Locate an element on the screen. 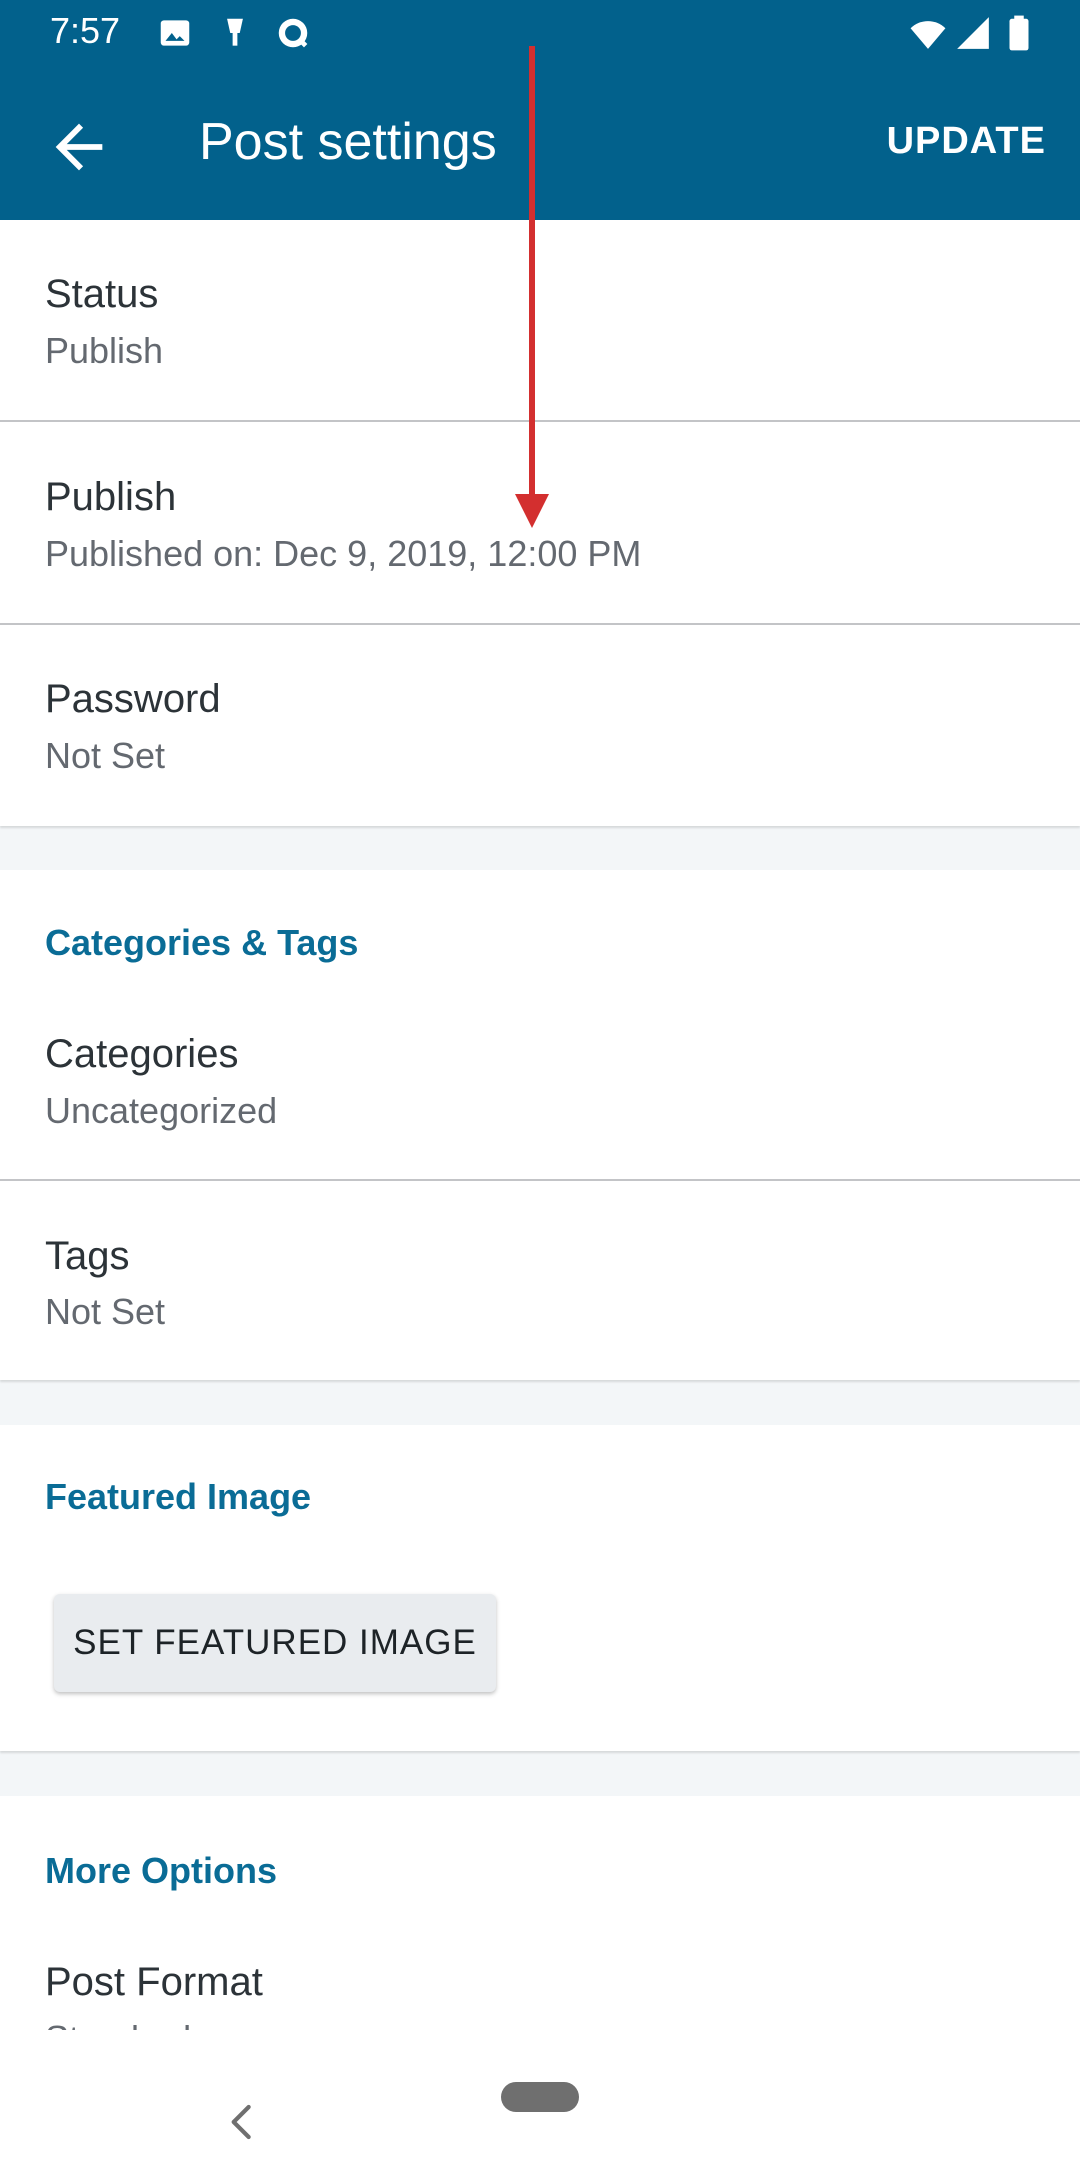 This screenshot has width=1080, height=2160. status-label: Status is located at coordinates (102, 294).